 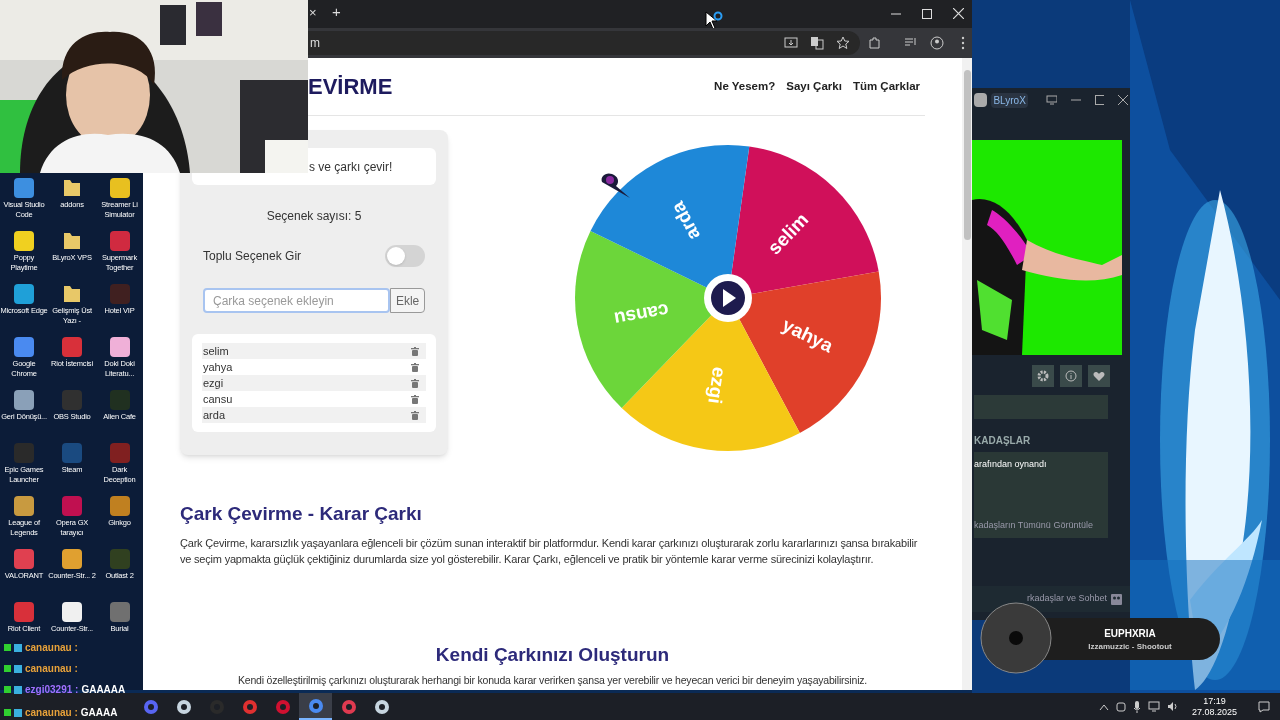 What do you see at coordinates (886, 86) in the screenshot?
I see `nav-link: Tüm Çarklar` at bounding box center [886, 86].